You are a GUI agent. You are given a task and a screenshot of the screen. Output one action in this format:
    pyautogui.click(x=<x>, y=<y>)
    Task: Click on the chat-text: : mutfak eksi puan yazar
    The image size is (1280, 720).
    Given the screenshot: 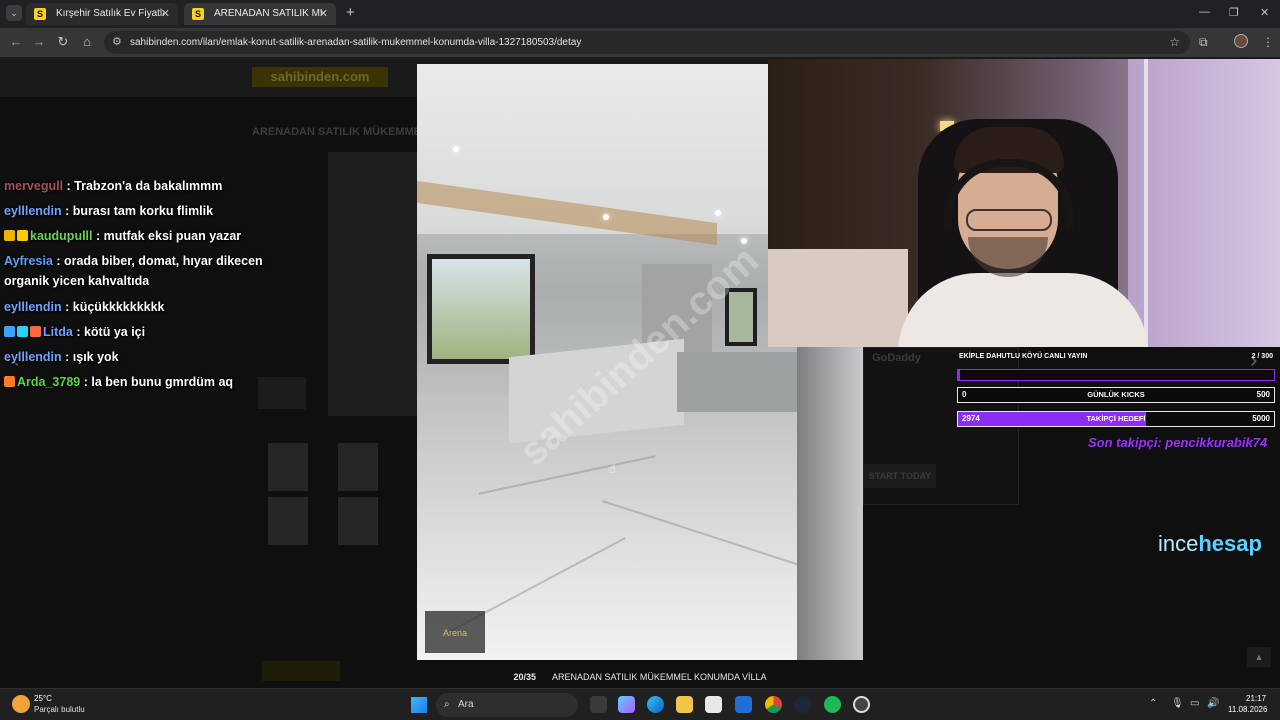 What is the action you would take?
    pyautogui.click(x=167, y=236)
    